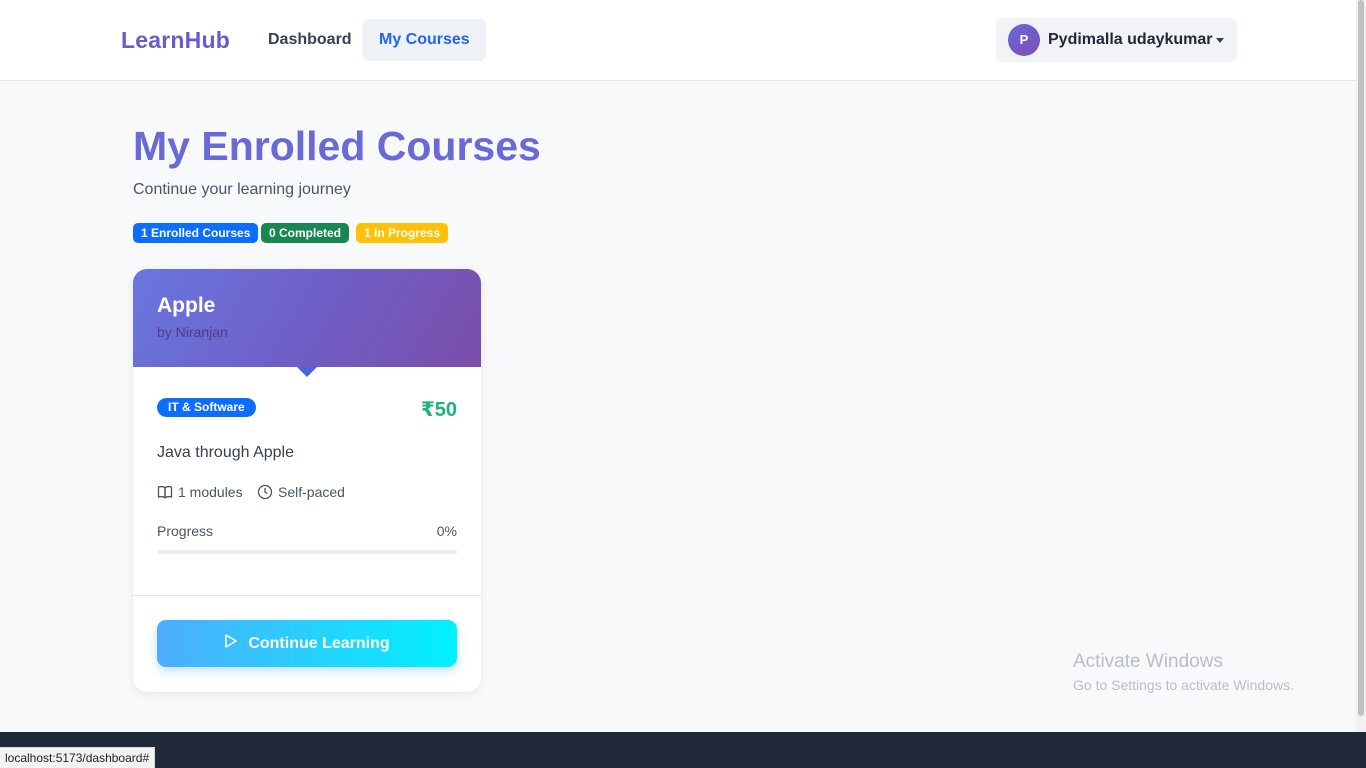  What do you see at coordinates (231, 643) in the screenshot?
I see `play-icon` at bounding box center [231, 643].